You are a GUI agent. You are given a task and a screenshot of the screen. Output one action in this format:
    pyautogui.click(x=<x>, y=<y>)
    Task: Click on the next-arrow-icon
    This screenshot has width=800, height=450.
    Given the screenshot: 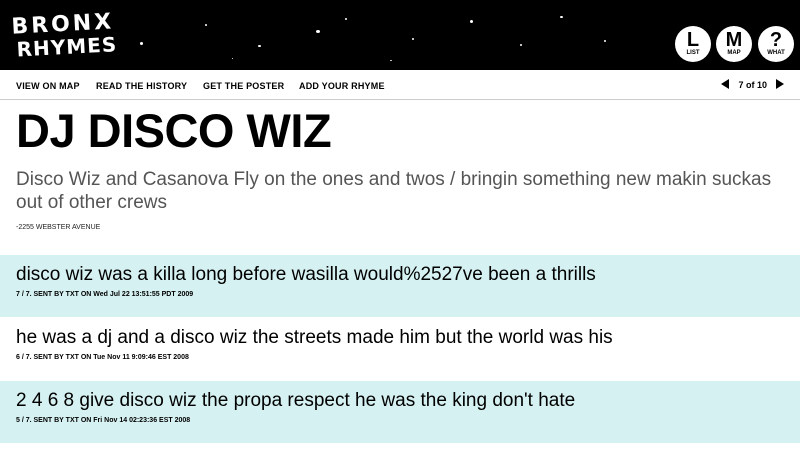 What is the action you would take?
    pyautogui.click(x=780, y=84)
    